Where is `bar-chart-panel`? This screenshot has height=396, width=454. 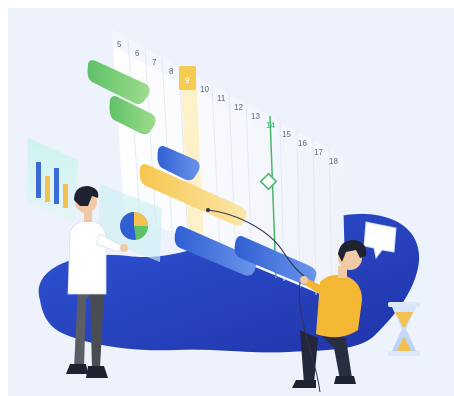
bar-chart-panel is located at coordinates (52, 181).